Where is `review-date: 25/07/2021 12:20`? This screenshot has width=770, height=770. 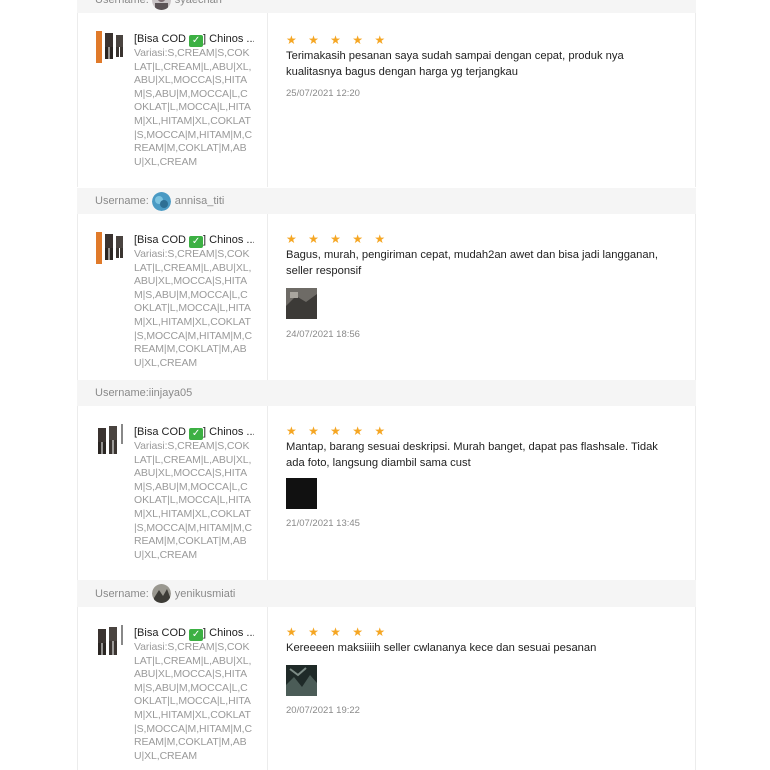
review-date: 25/07/2021 12:20 is located at coordinates (323, 93).